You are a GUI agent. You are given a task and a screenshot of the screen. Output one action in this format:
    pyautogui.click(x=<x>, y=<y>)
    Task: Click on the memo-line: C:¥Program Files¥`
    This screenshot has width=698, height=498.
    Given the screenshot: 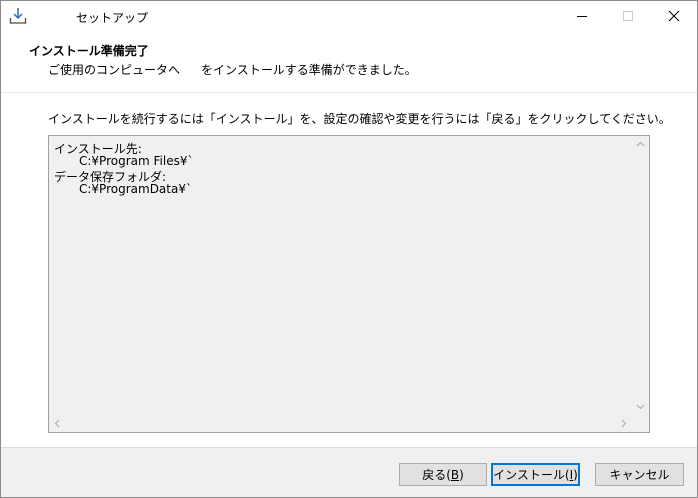 What is the action you would take?
    pyautogui.click(x=136, y=161)
    